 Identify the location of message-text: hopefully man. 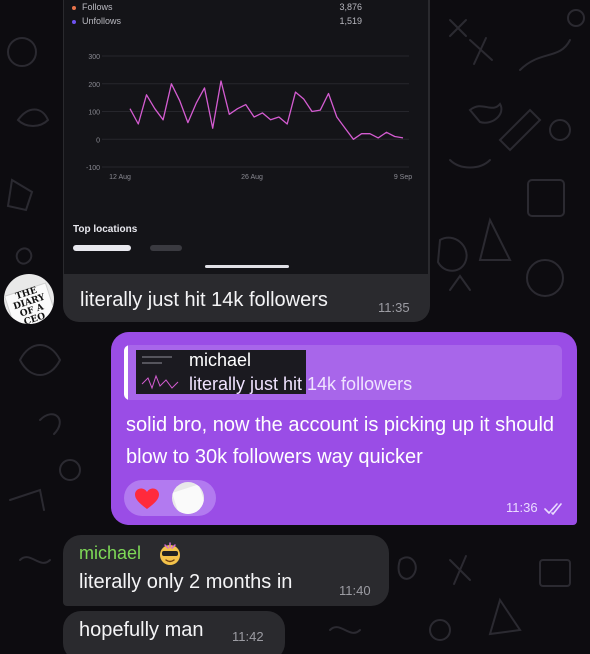
(141, 630).